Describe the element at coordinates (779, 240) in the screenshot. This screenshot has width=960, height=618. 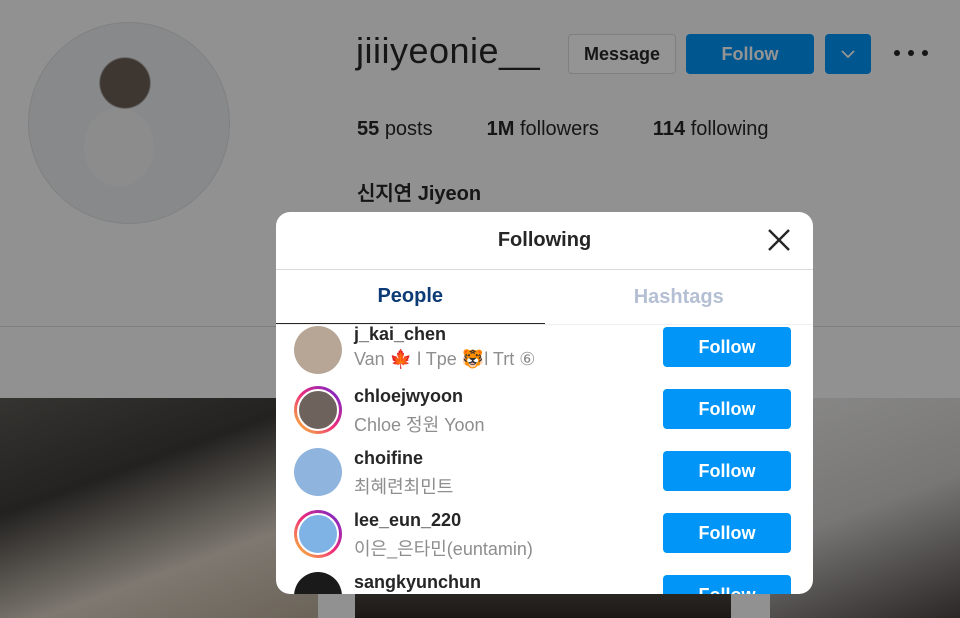
I see `close-icon` at that location.